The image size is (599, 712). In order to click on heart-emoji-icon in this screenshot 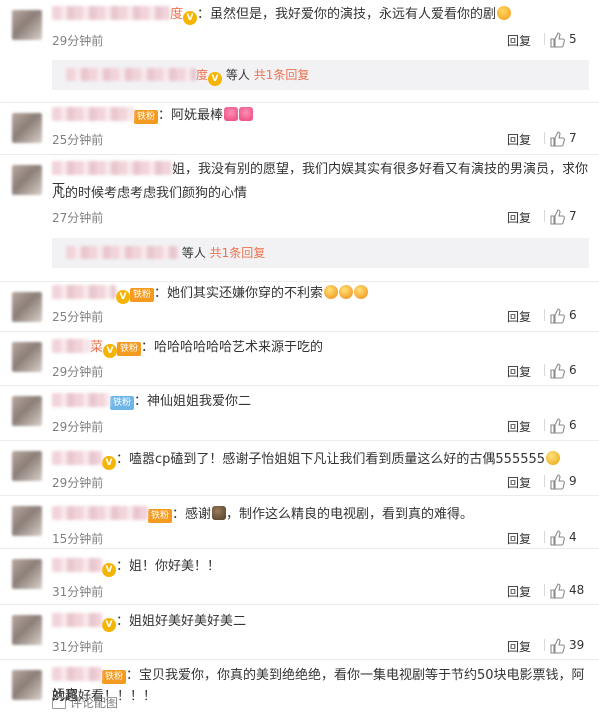, I will do `click(246, 114)`.